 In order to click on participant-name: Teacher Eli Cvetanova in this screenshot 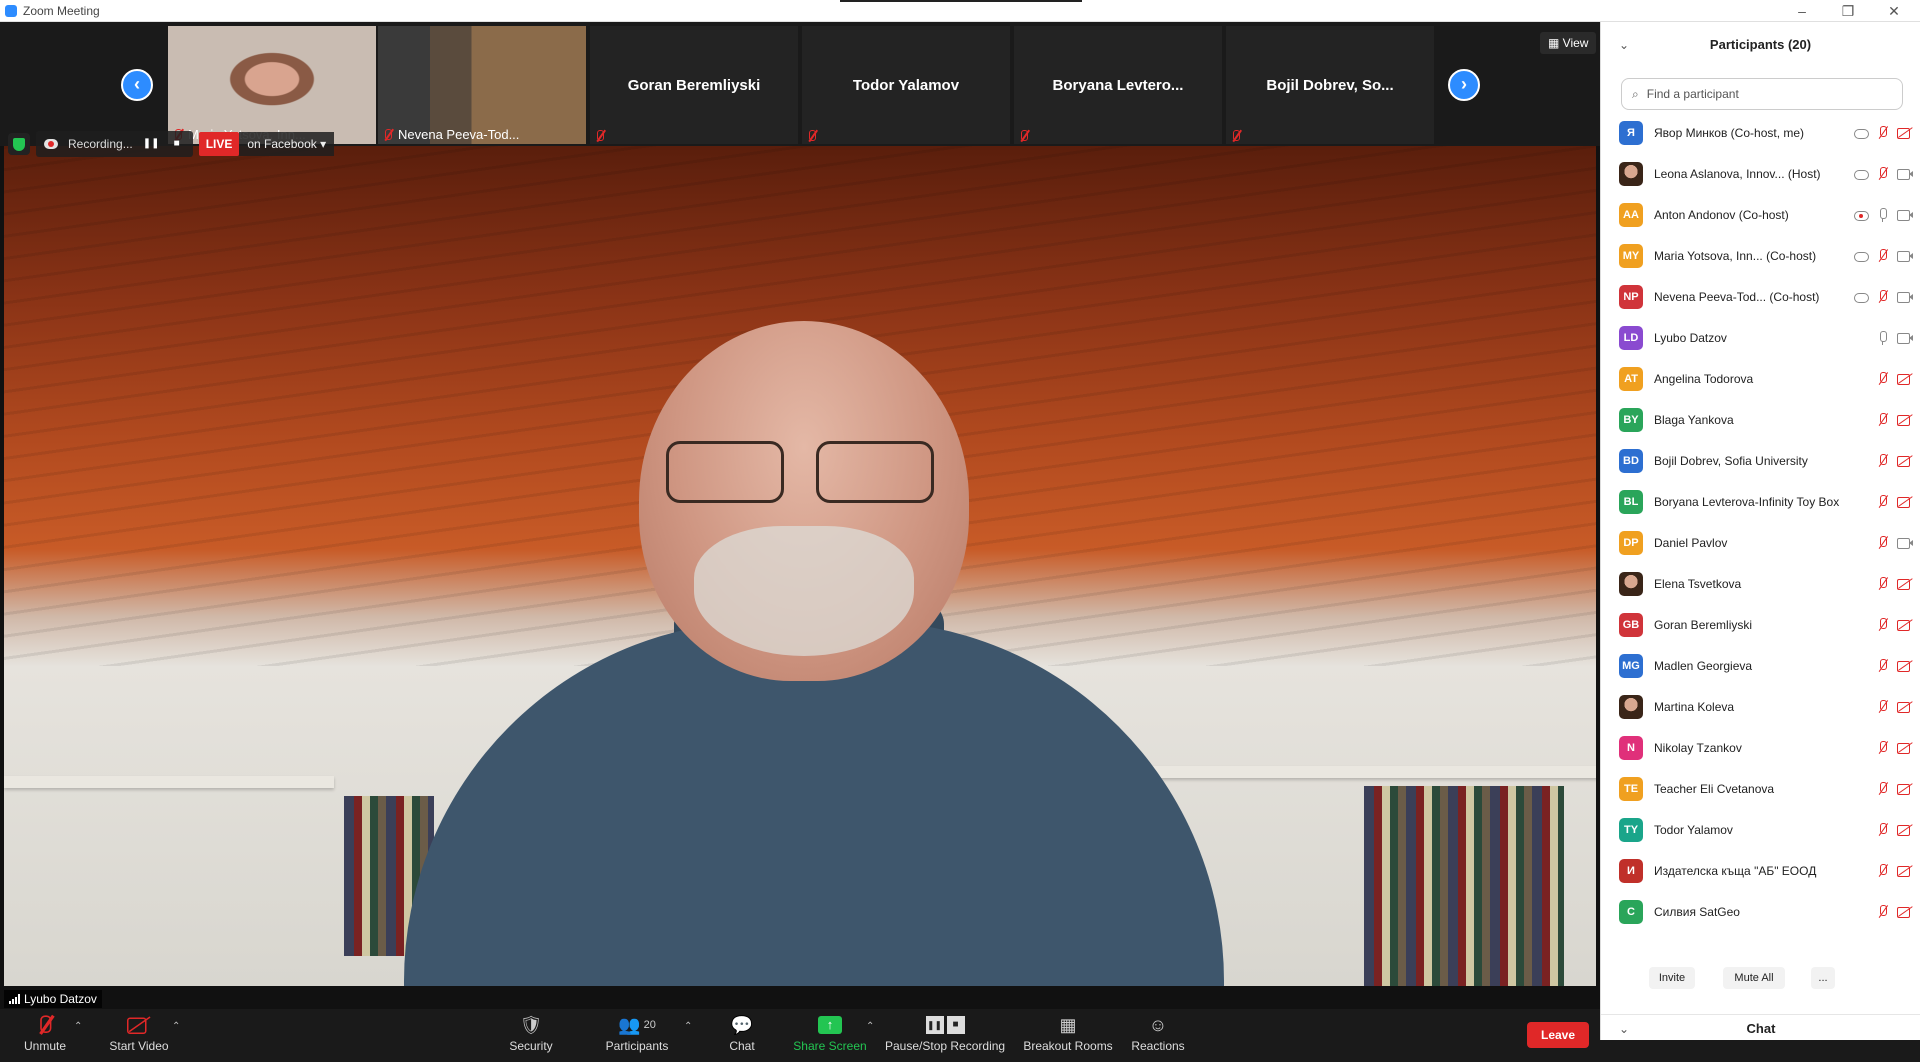, I will do `click(1714, 788)`.